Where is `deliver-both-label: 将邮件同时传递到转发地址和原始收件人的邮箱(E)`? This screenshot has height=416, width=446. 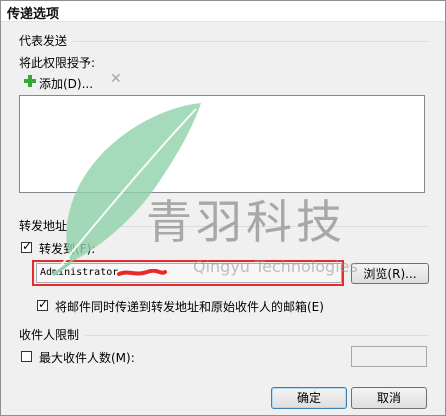 deliver-both-label: 将邮件同时传递到转发地址和原始收件人的邮箱(E) is located at coordinates (189, 307).